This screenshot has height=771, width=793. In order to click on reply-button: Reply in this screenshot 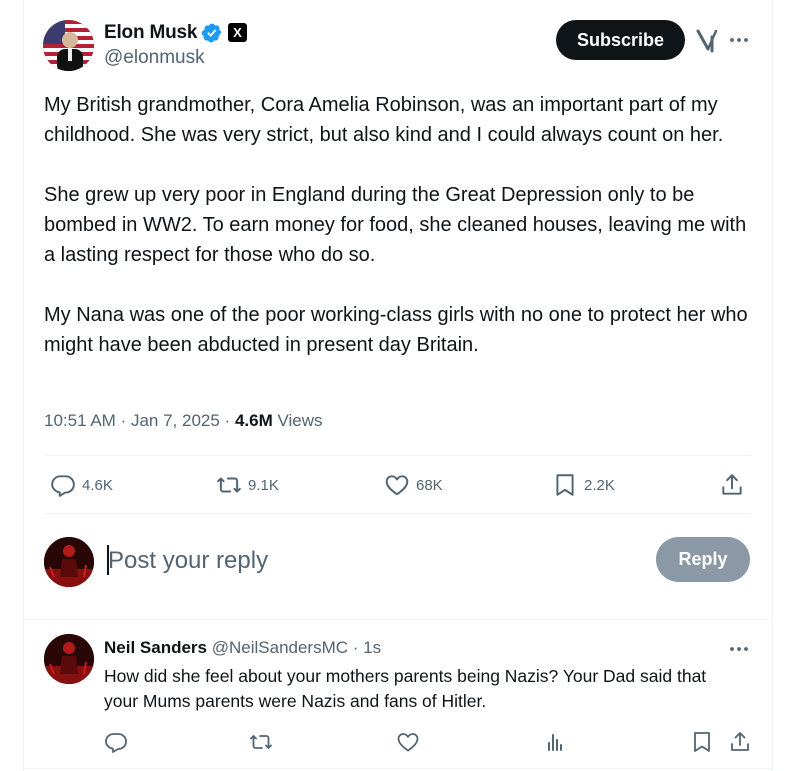, I will do `click(703, 559)`.